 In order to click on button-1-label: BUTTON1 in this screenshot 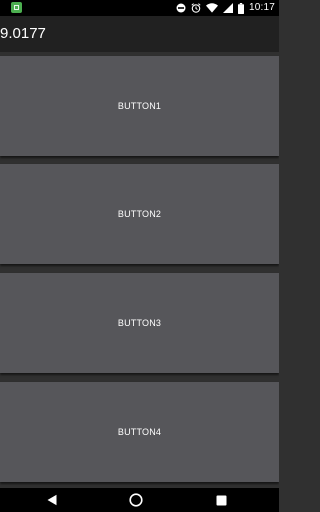, I will do `click(139, 106)`.